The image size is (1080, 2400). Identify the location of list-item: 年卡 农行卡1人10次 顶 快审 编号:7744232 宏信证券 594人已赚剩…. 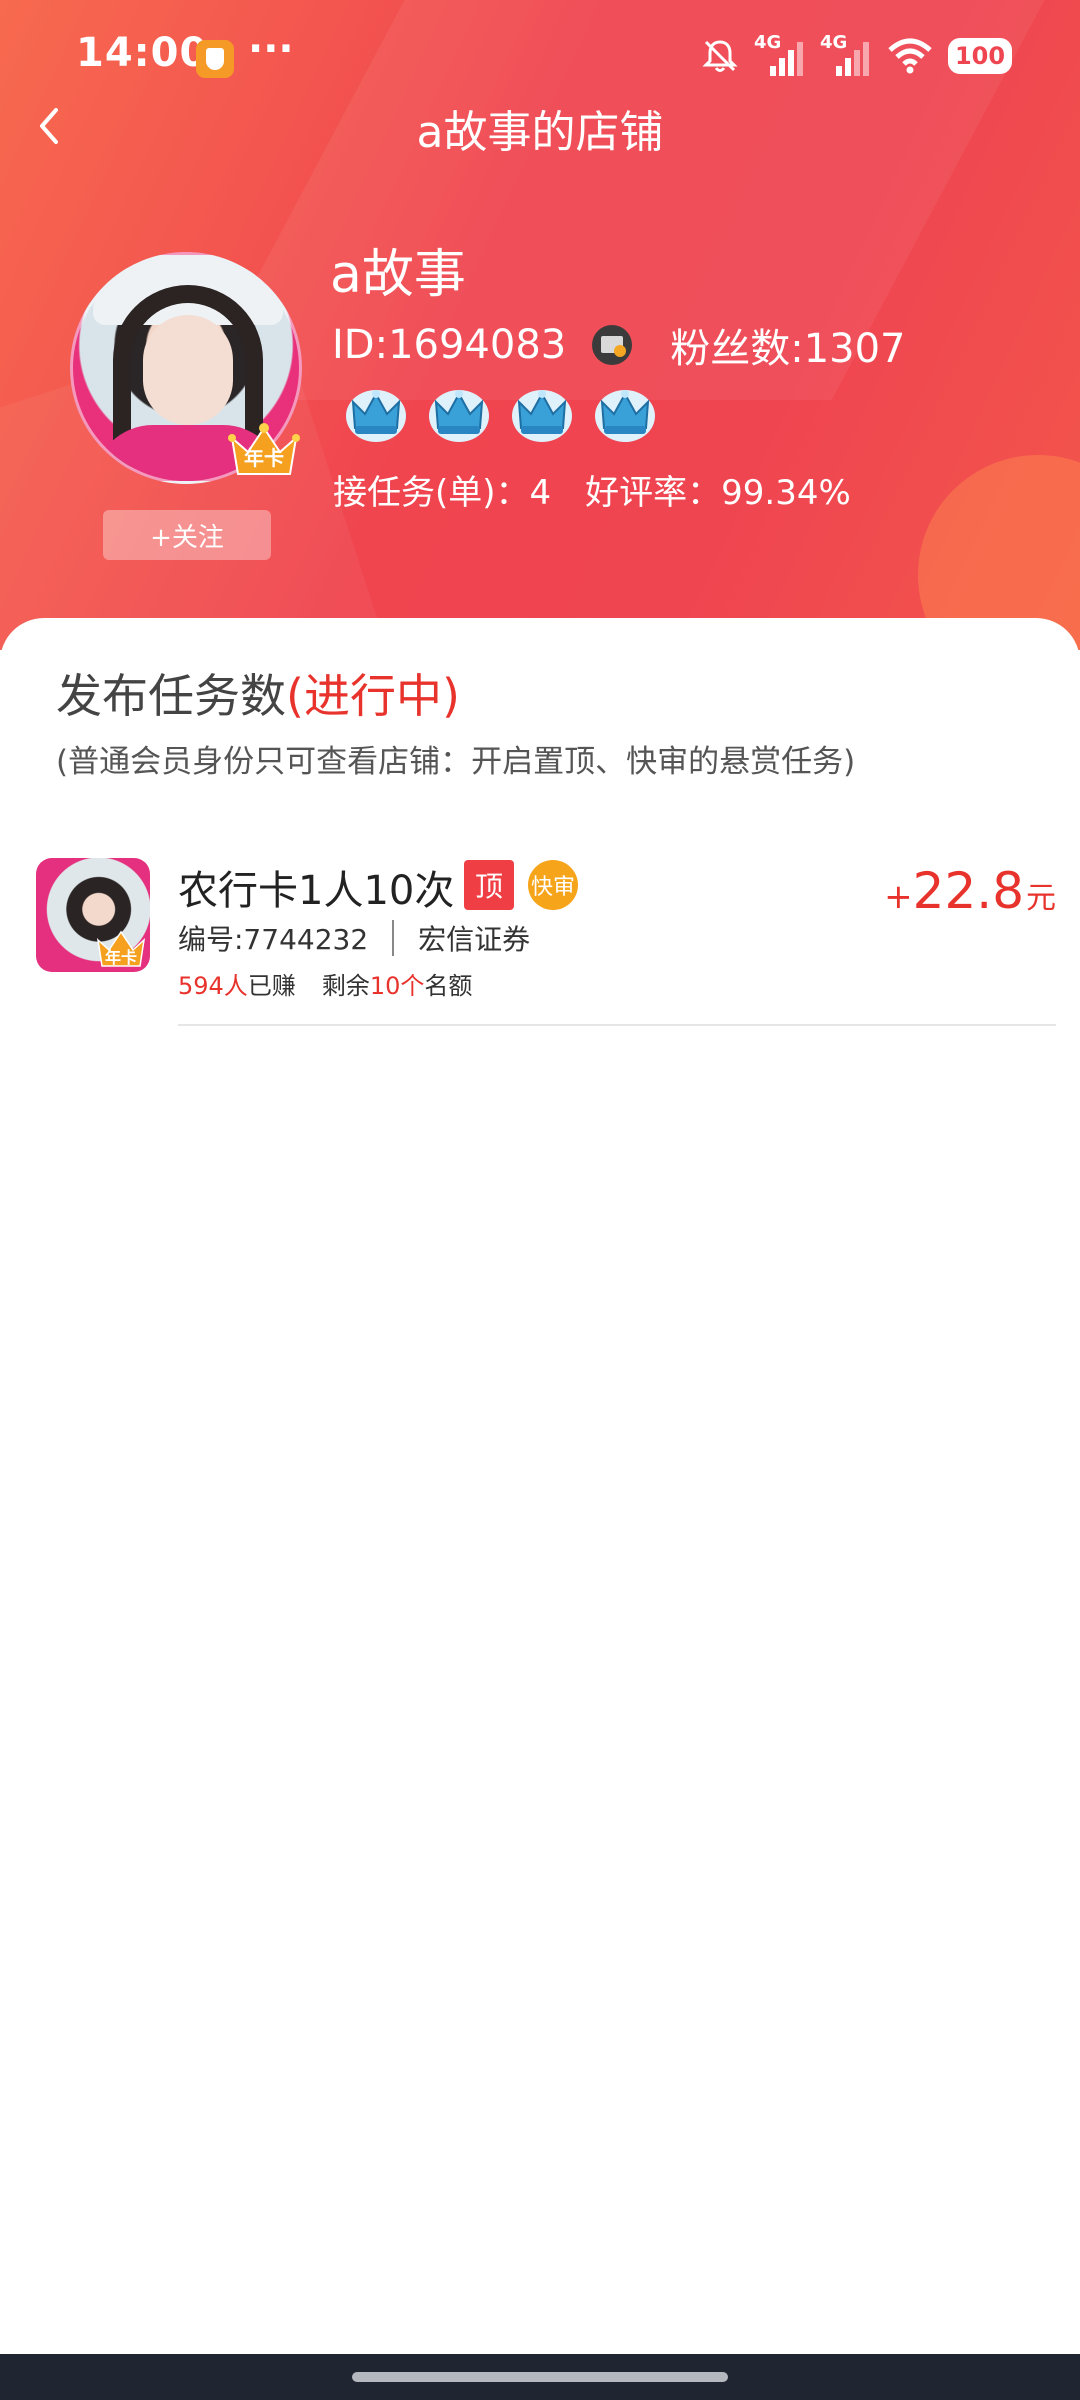
(546, 943).